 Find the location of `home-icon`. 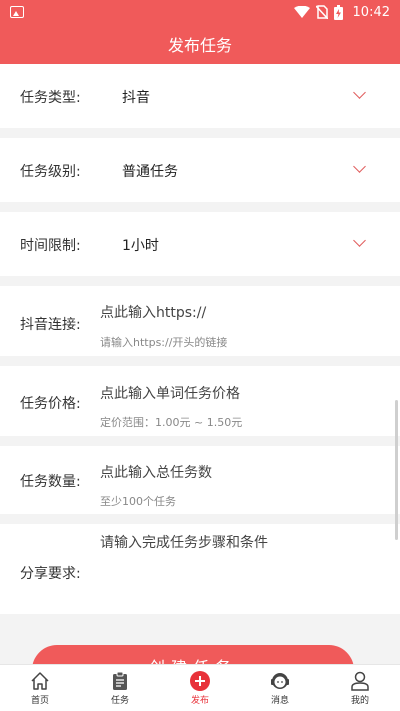

home-icon is located at coordinates (40, 681).